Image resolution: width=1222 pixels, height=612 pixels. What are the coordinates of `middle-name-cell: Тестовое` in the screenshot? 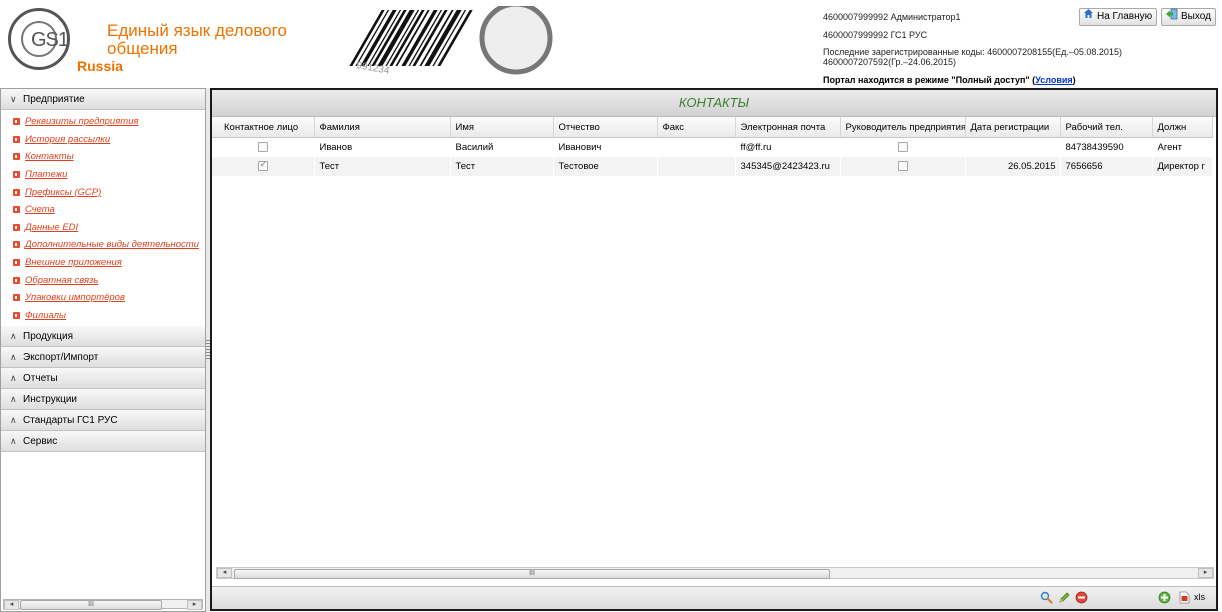 It's located at (605, 166).